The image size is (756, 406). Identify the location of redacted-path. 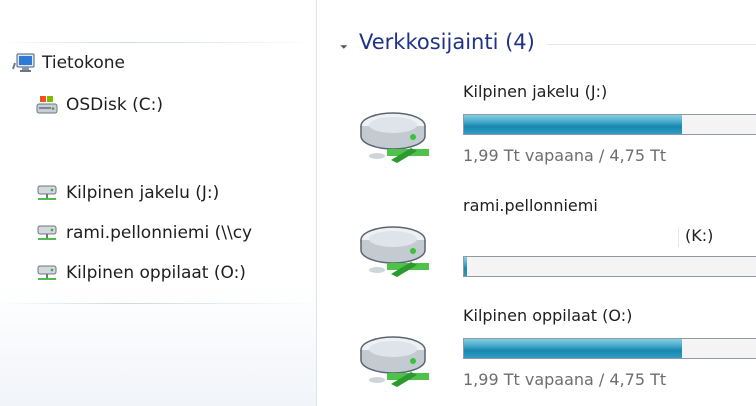
(571, 237).